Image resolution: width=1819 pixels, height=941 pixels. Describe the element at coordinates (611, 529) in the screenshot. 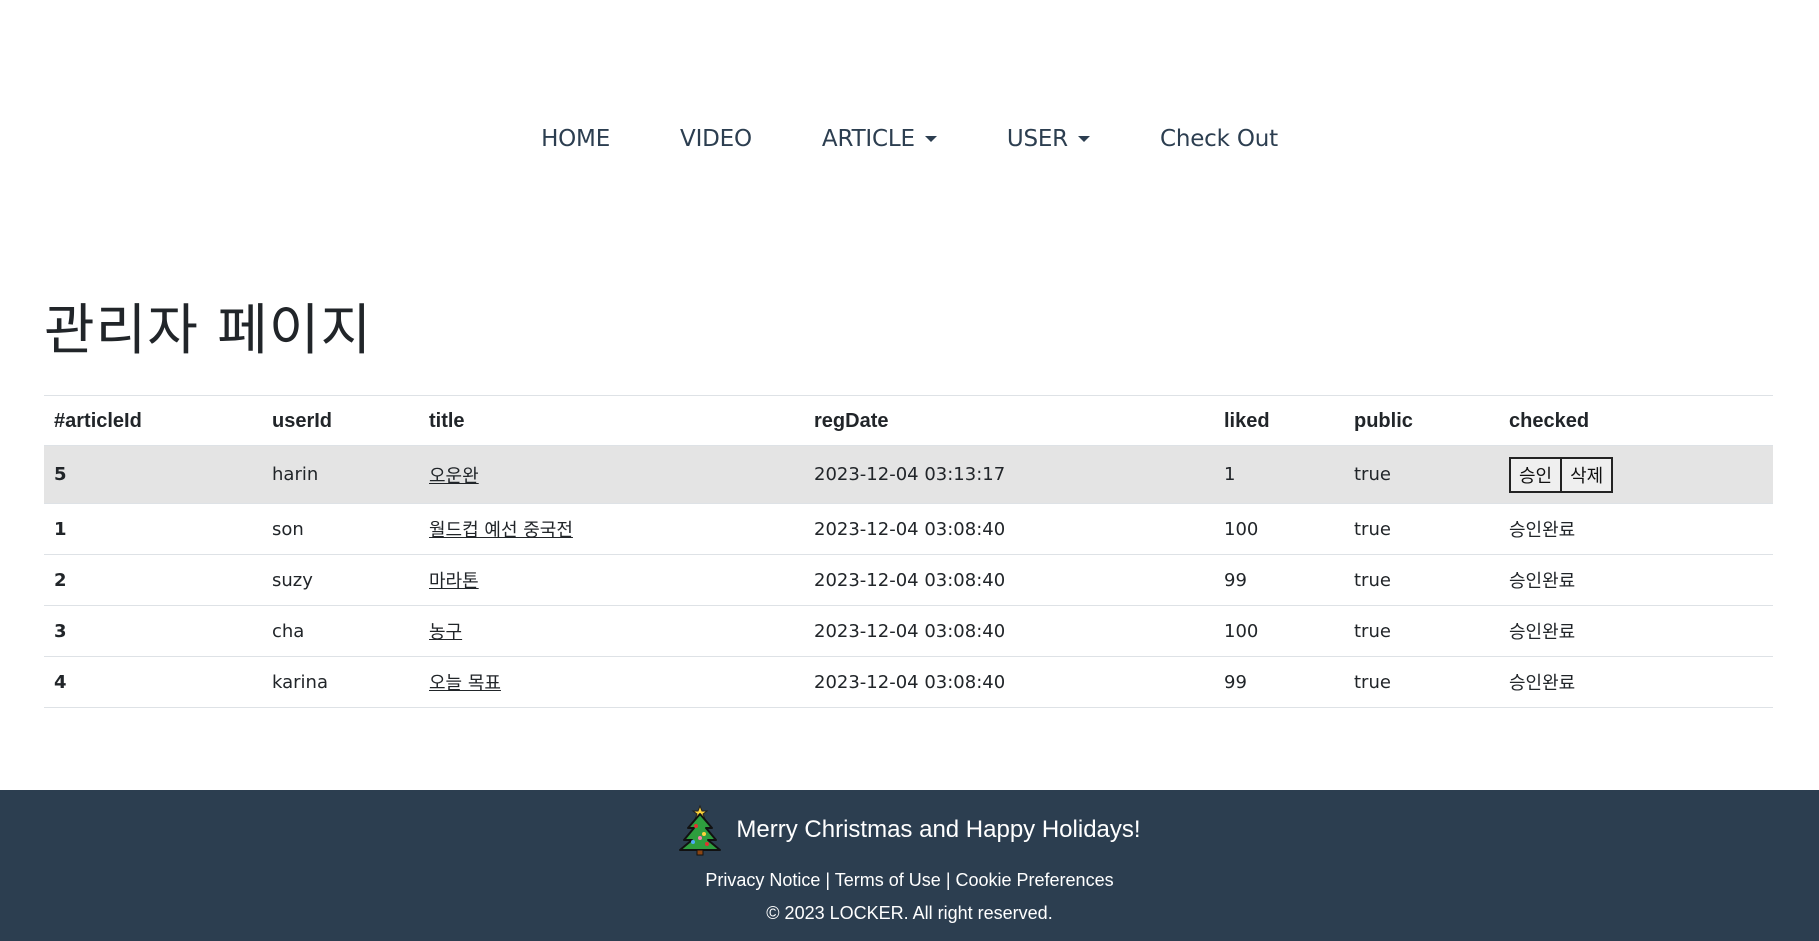

I see `cell-title: 월드컵 예선 중국전` at that location.